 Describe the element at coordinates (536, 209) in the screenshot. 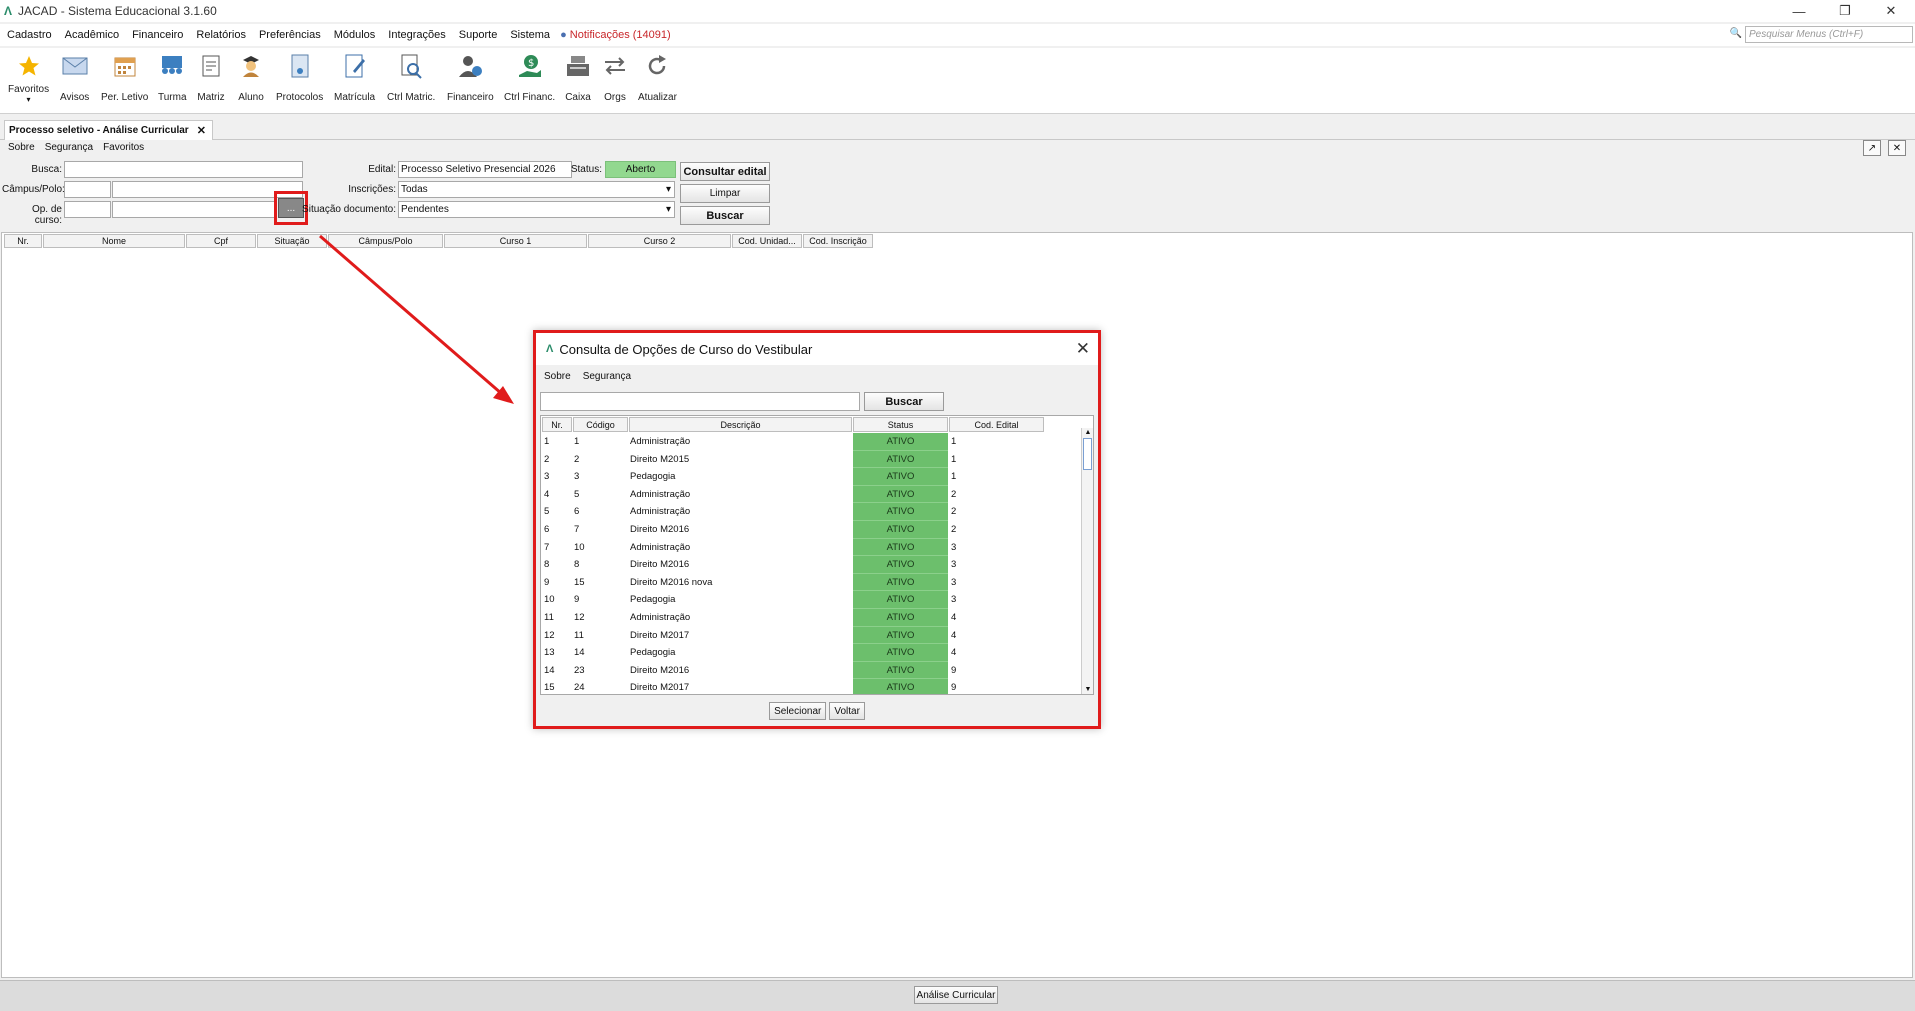

I see `situacao-select: Pendentes` at that location.